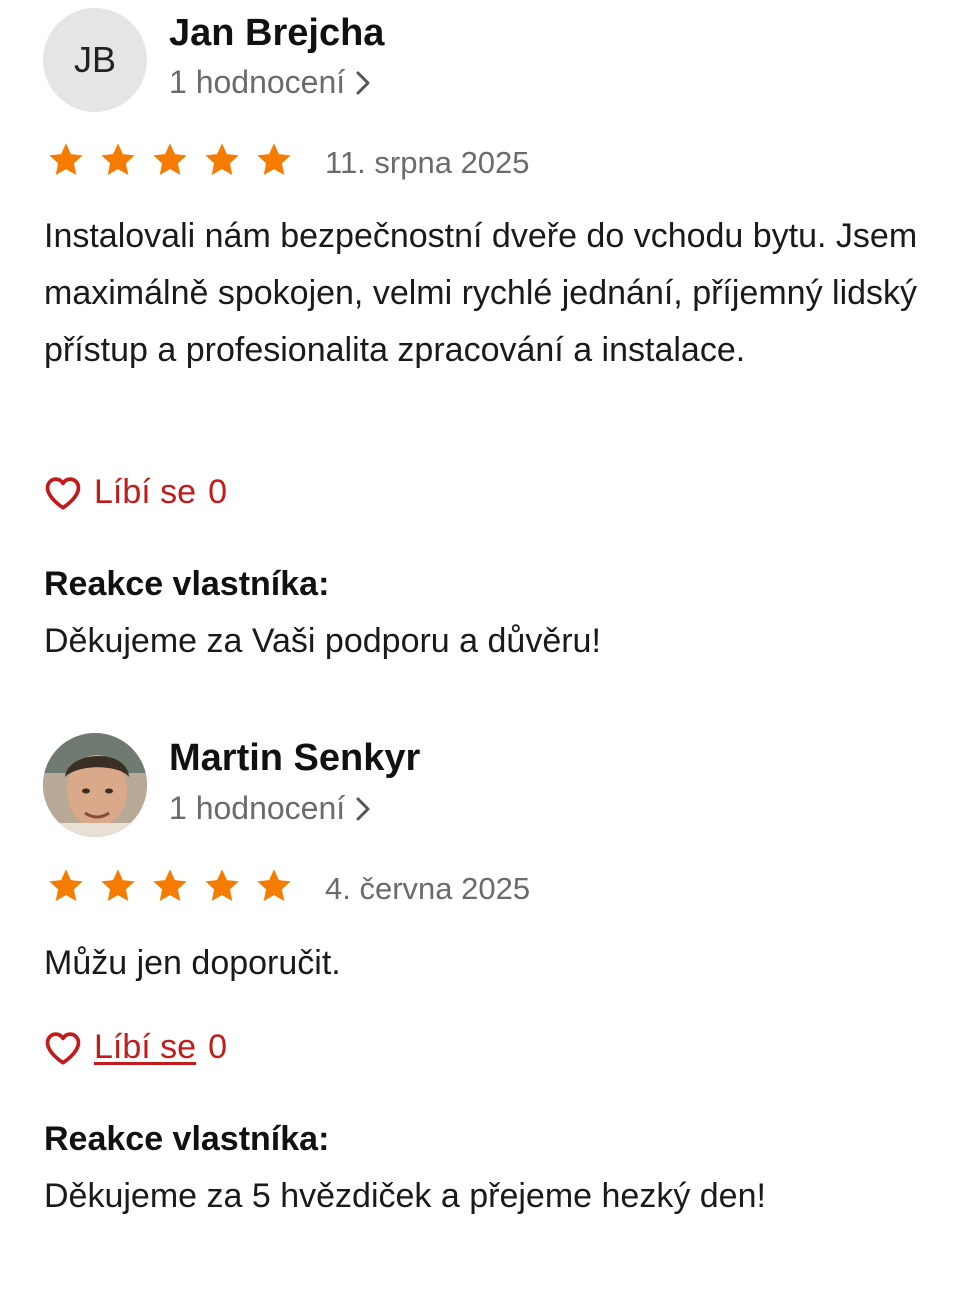 This screenshot has height=1293, width=976. I want to click on avatar-photo, so click(95, 785).